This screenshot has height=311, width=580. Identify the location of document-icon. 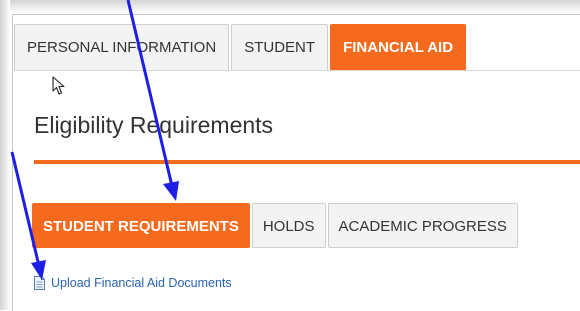
(39, 283).